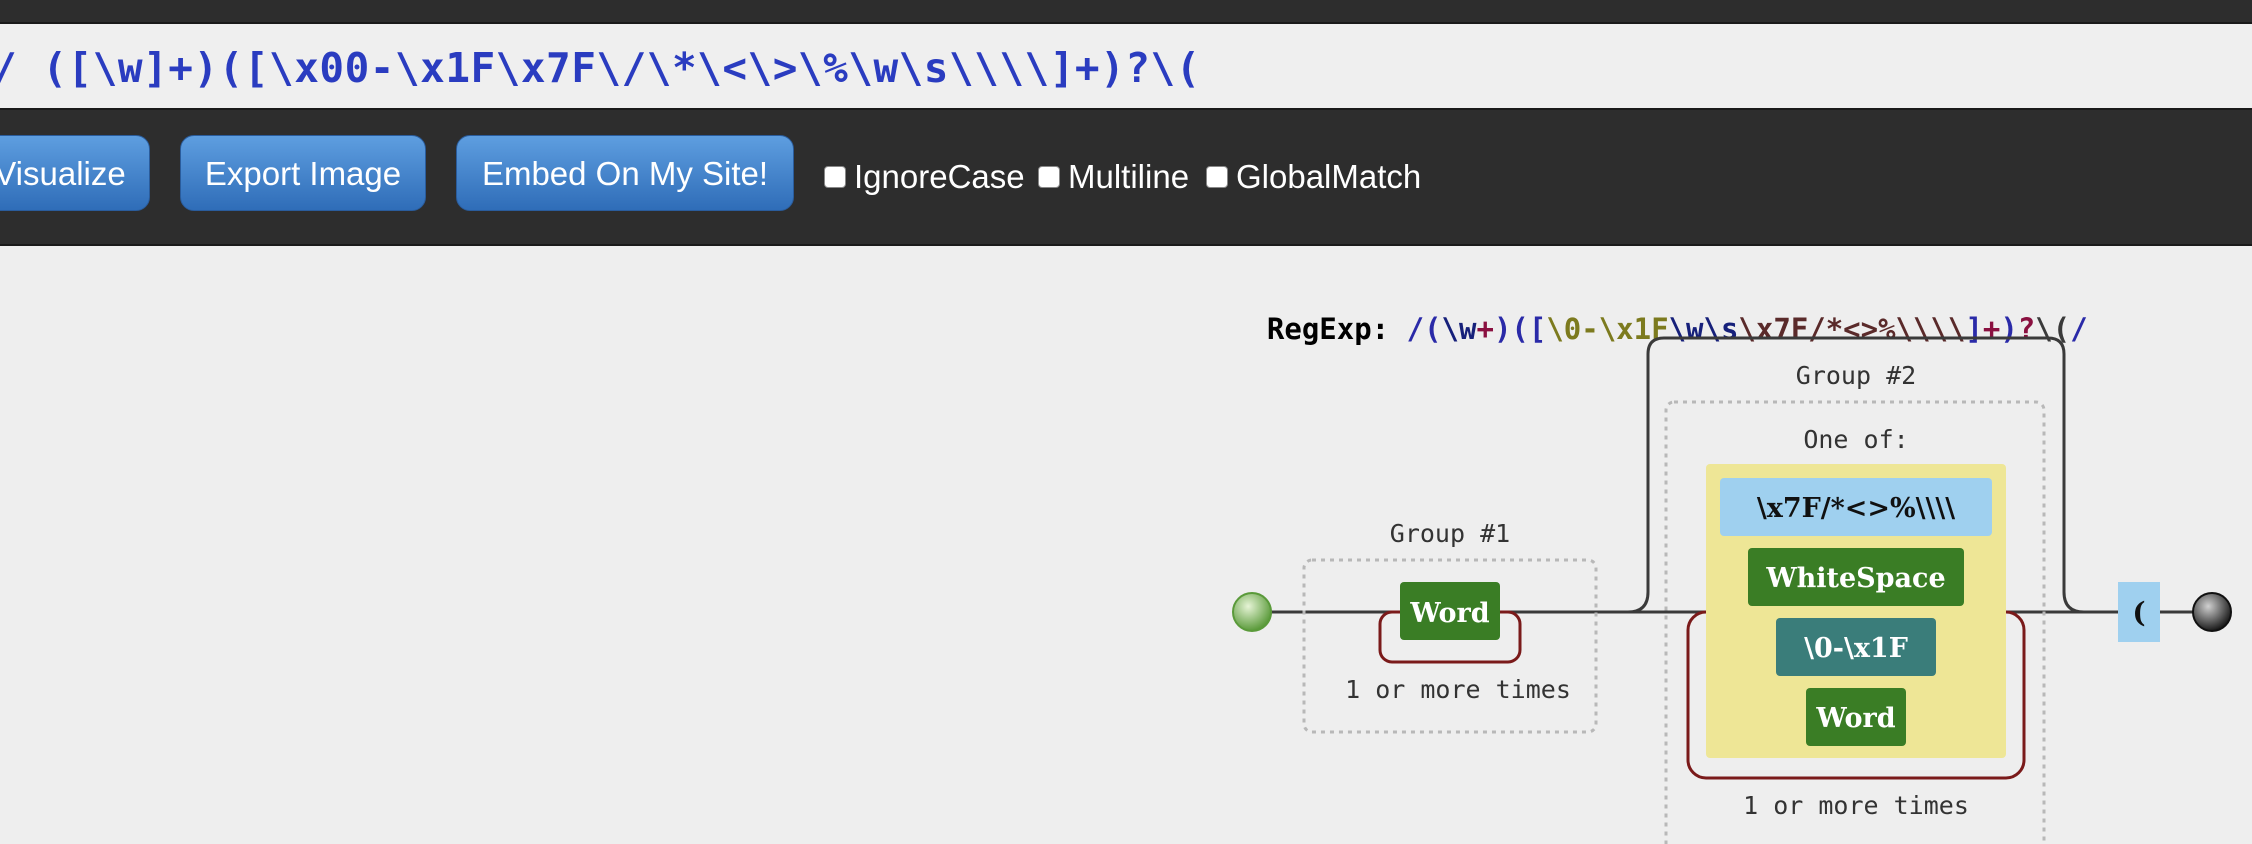  What do you see at coordinates (939, 176) in the screenshot?
I see `ignorecase-label: IgnoreCase` at bounding box center [939, 176].